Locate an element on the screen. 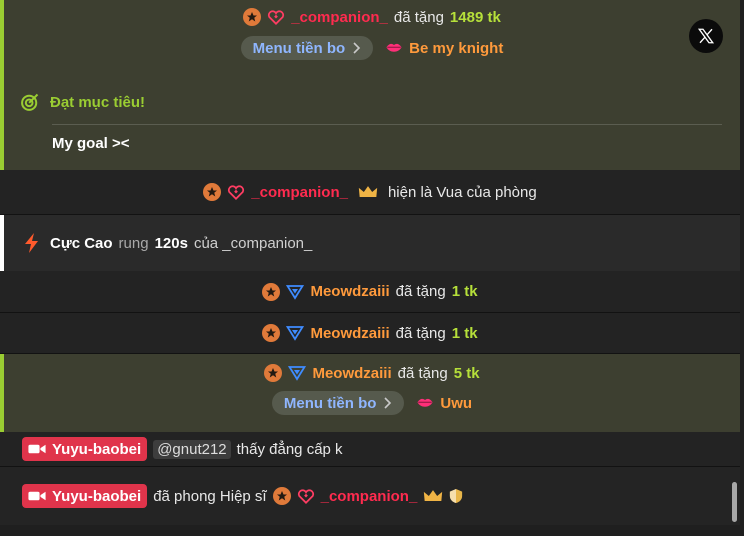  target-icon is located at coordinates (30, 102).